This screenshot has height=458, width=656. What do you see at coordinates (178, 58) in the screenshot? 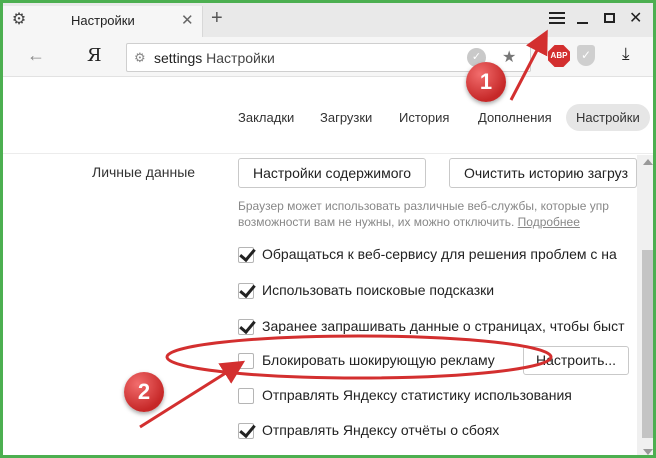
I see `address-prefix: settings` at bounding box center [178, 58].